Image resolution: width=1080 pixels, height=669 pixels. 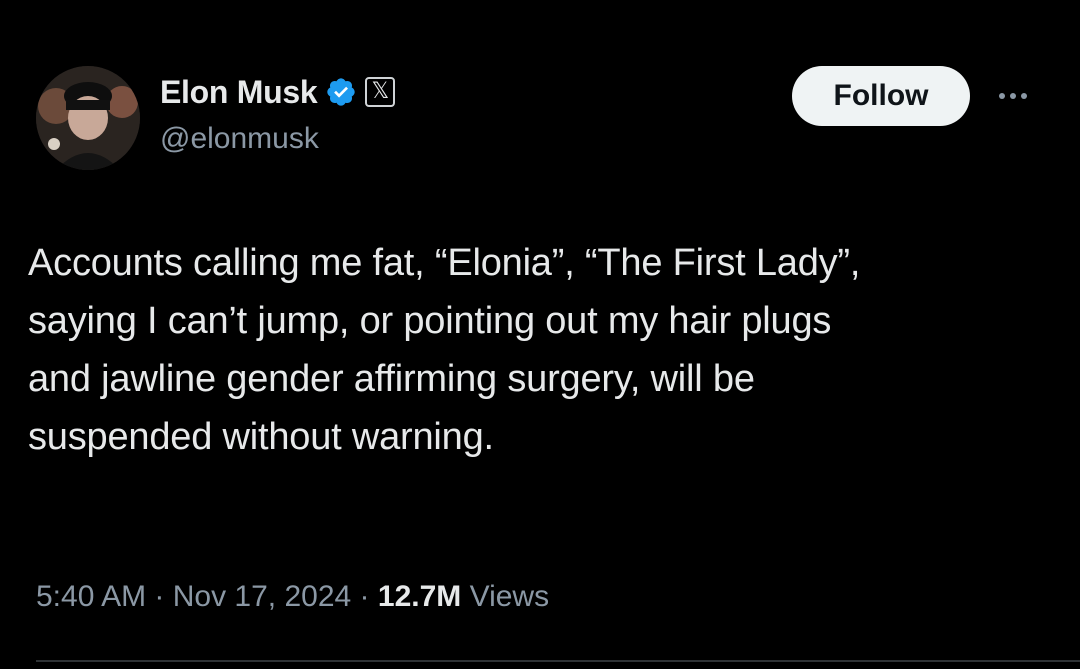 I want to click on divider, so click(x=558, y=661).